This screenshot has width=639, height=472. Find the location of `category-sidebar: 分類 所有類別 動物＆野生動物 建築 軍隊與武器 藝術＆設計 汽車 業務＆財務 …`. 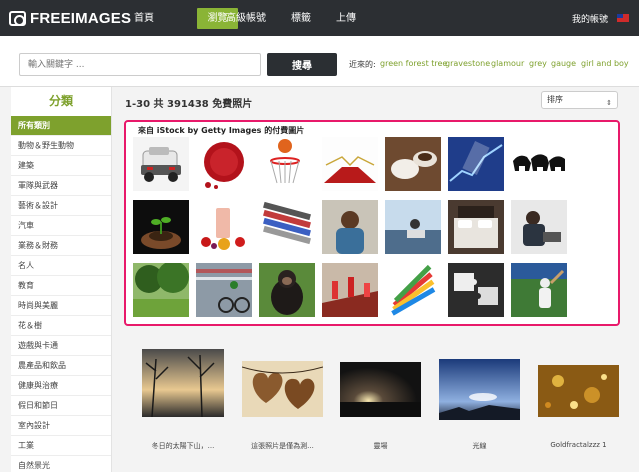

category-sidebar: 分類 所有類別 動物＆野生動物 建築 軍隊與武器 藝術＆設計 汽車 業務＆財務 … is located at coordinates (61, 279).